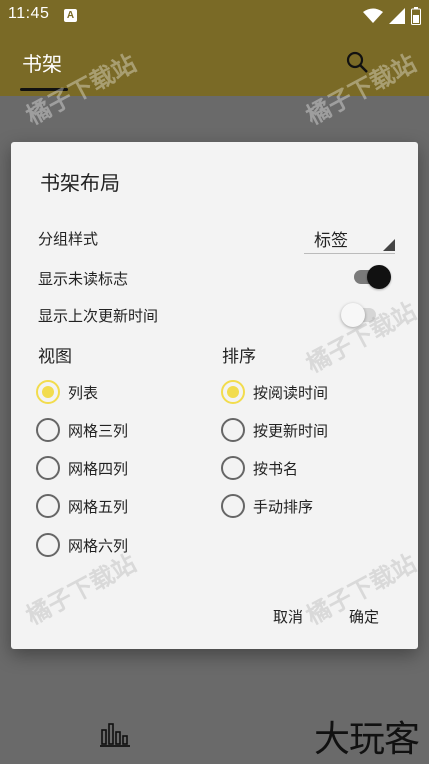  I want to click on dialog-title: 书架布局, so click(80, 183).